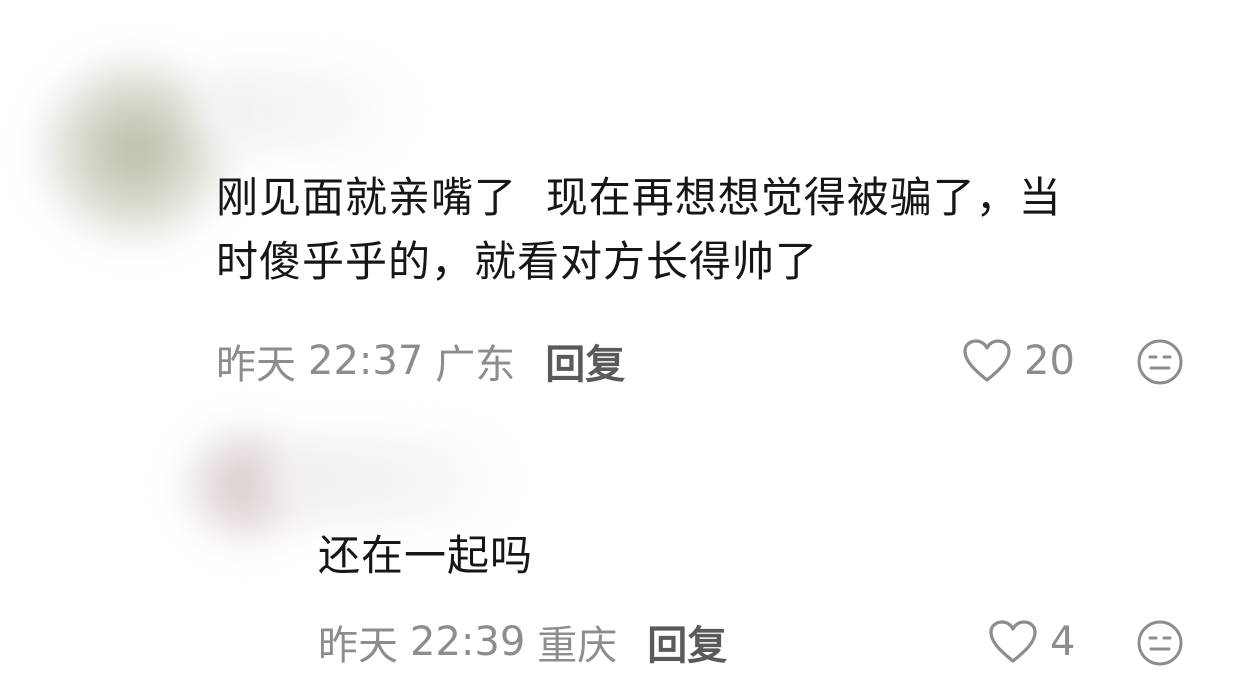  I want to click on comment-text-line-2: 时傻乎乎的，就看对方长得帅了, so click(517, 261).